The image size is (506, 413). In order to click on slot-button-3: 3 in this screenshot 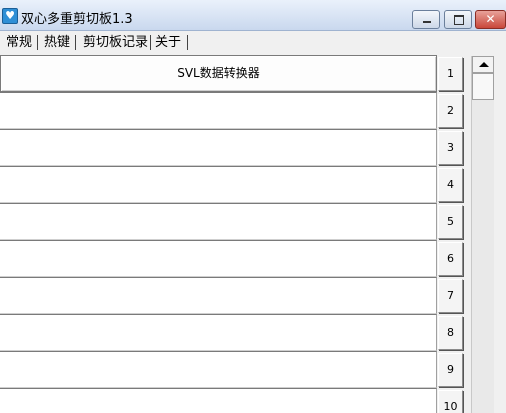, I will do `click(450, 148)`.